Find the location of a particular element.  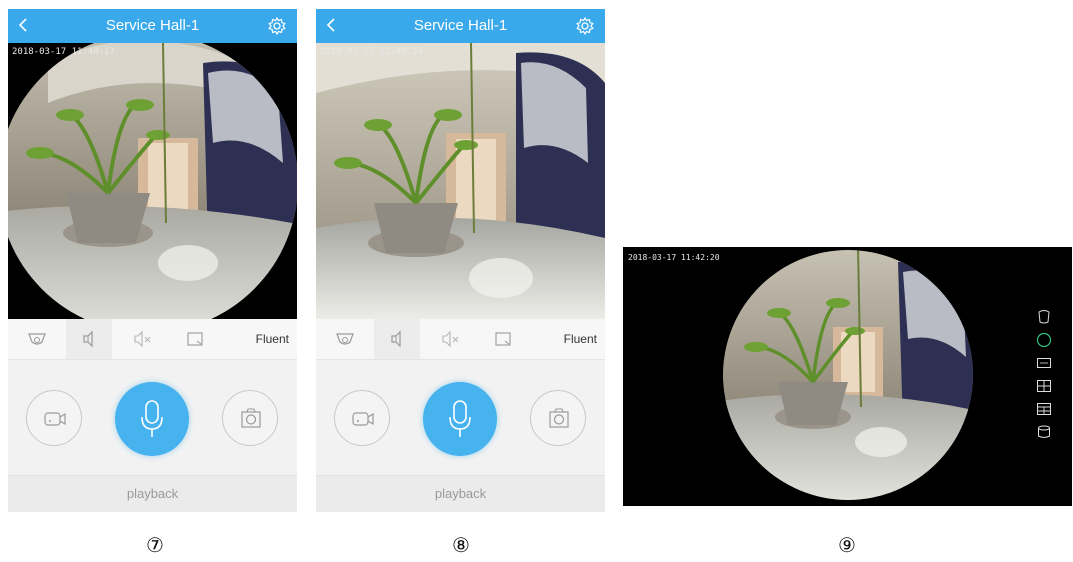

view-mode-sidebar is located at coordinates (1044, 378).